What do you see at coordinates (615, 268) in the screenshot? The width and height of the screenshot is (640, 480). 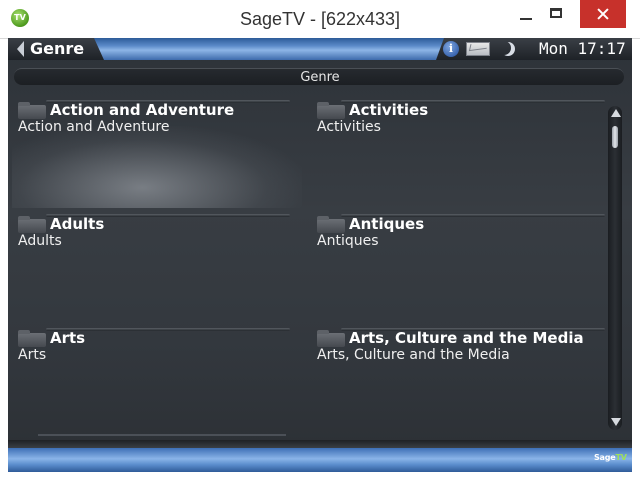 I see `scrollbar` at bounding box center [615, 268].